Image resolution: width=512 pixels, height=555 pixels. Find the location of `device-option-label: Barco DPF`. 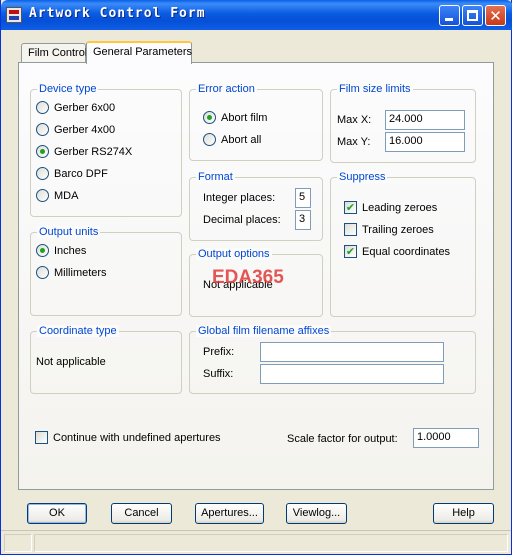

device-option-label: Barco DPF is located at coordinates (81, 173).